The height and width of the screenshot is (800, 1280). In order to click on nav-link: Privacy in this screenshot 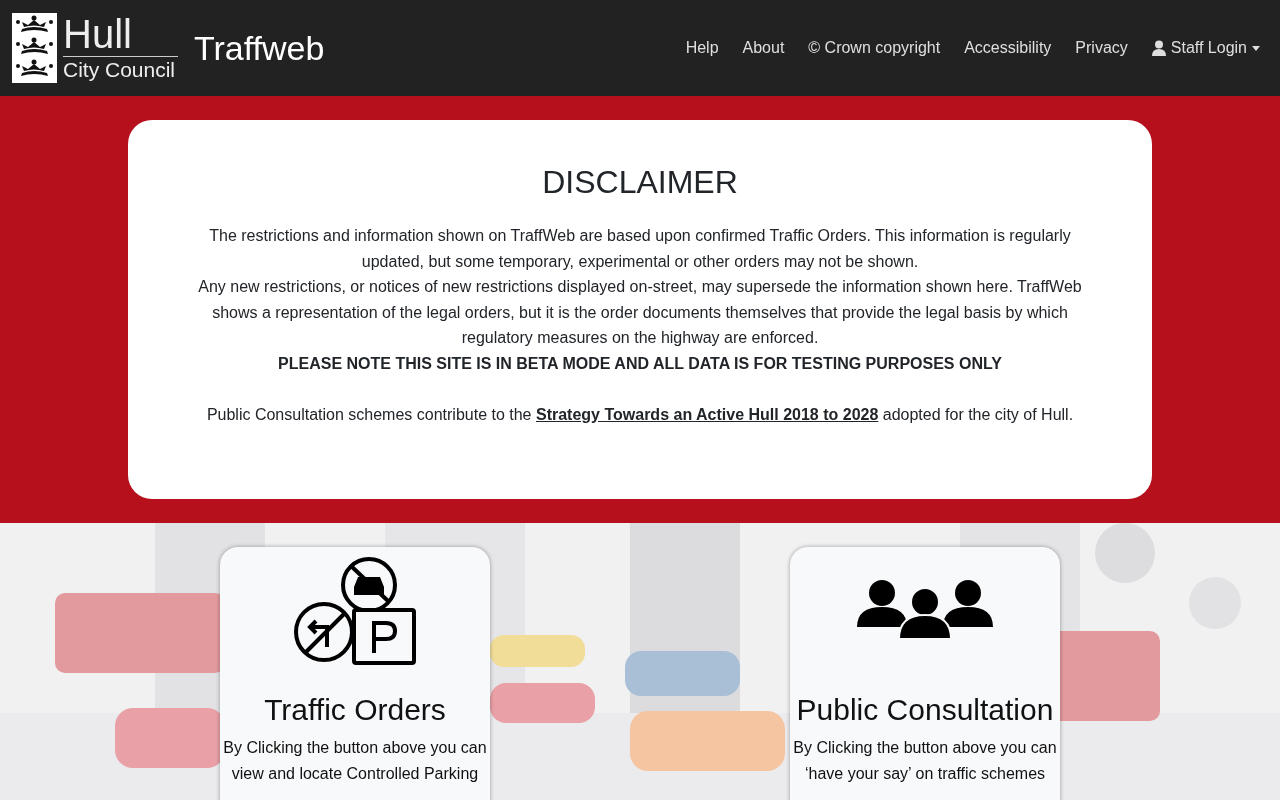, I will do `click(1101, 48)`.